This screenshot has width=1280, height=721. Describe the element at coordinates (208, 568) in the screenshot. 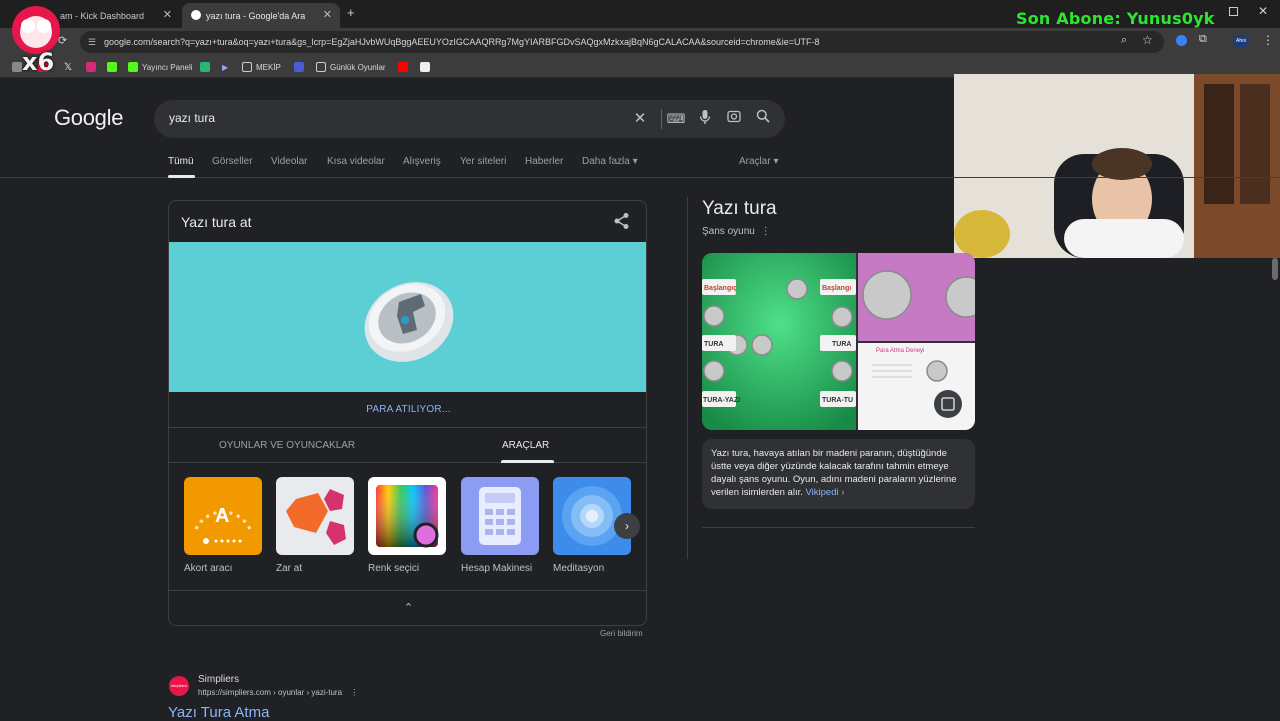

I see `tool-label: Akort aracı` at that location.